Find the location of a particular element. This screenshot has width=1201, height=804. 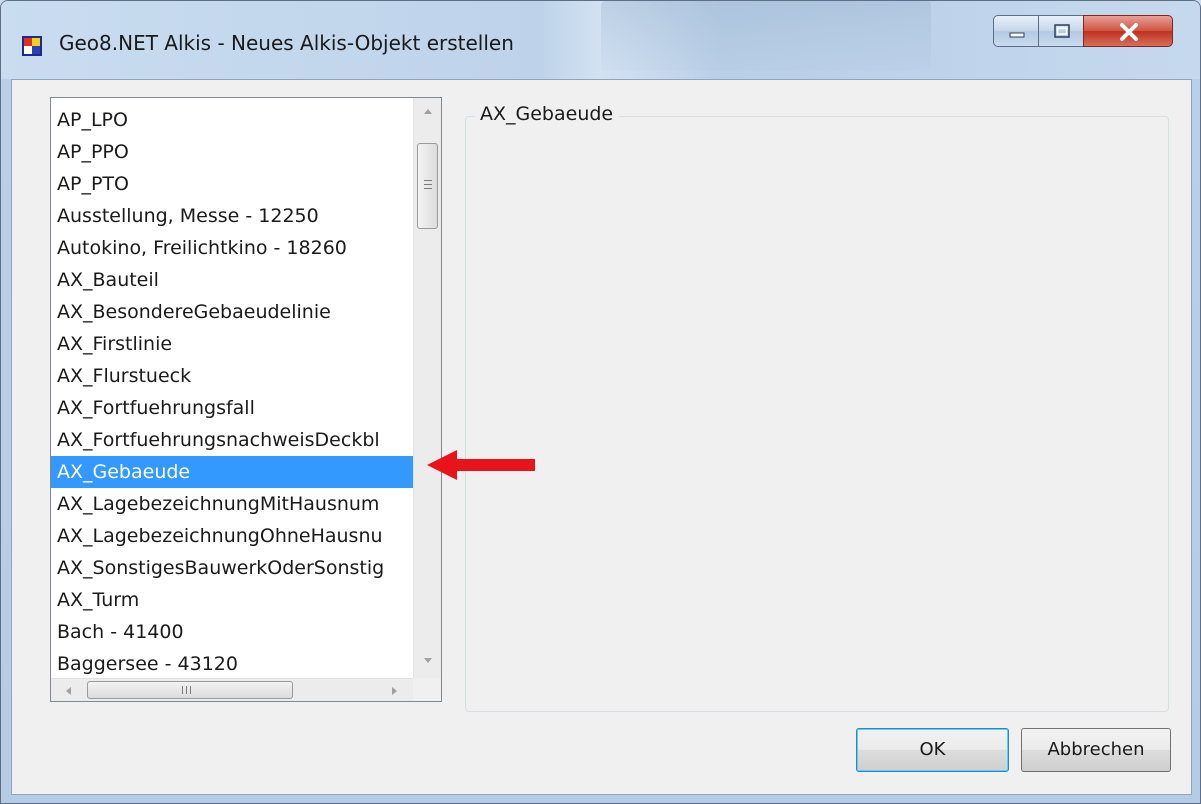

caption-buttons is located at coordinates (1085, 32).